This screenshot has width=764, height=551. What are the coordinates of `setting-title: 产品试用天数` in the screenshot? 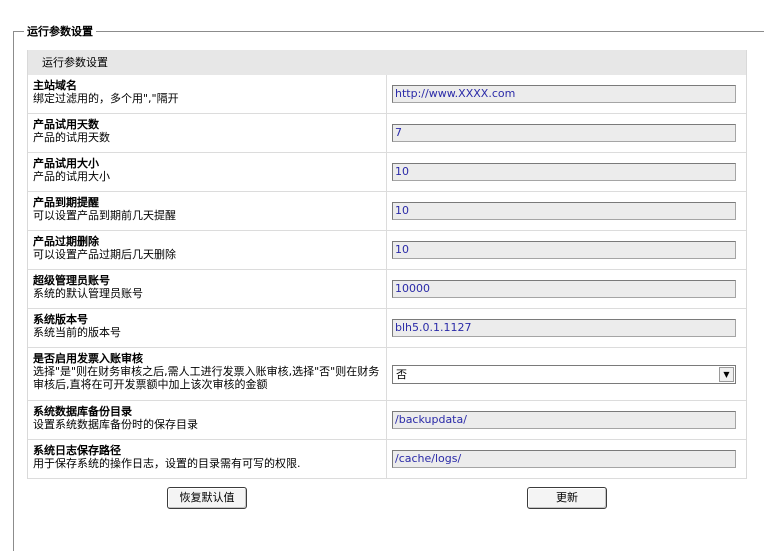 It's located at (66, 124).